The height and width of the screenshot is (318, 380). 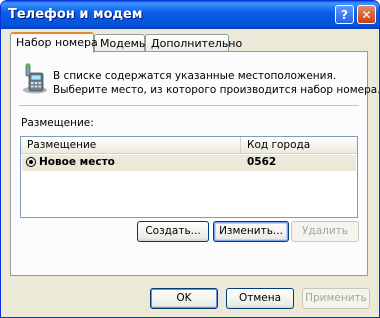 What do you see at coordinates (75, 14) in the screenshot?
I see `window-title: Телефон и модем` at bounding box center [75, 14].